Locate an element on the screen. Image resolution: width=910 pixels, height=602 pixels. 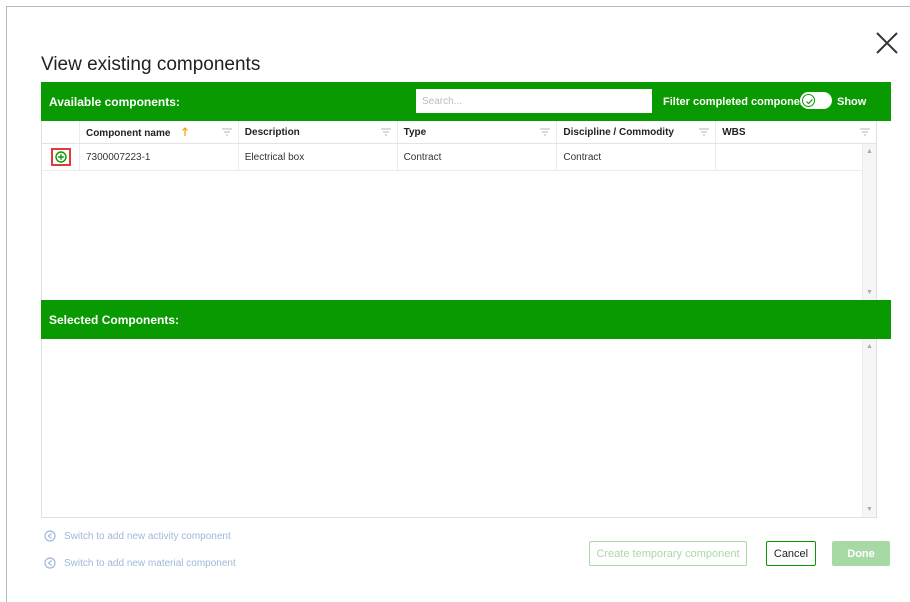
cell-component-name: 7300007223-1 is located at coordinates (159, 157).